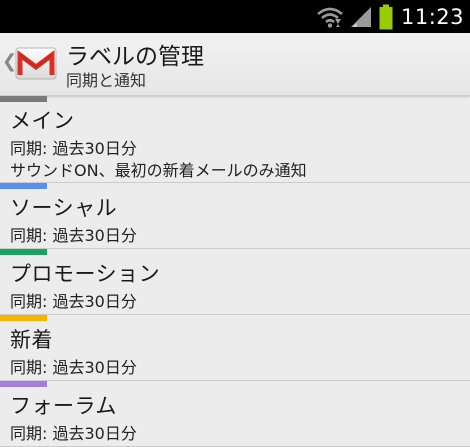 This screenshot has width=470, height=447. Describe the element at coordinates (36, 66) in the screenshot. I see `gmail-icon` at that location.